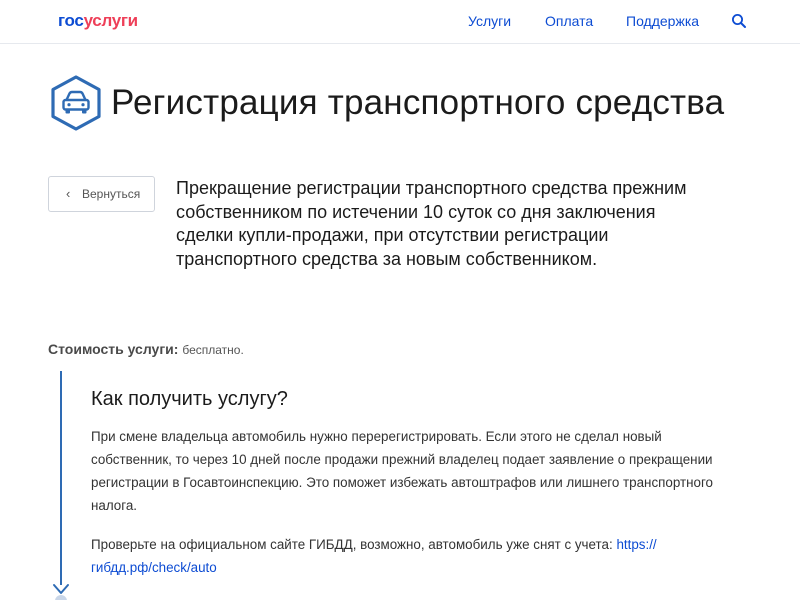  What do you see at coordinates (111, 194) in the screenshot?
I see `back-button-label: Вернуться` at bounding box center [111, 194].